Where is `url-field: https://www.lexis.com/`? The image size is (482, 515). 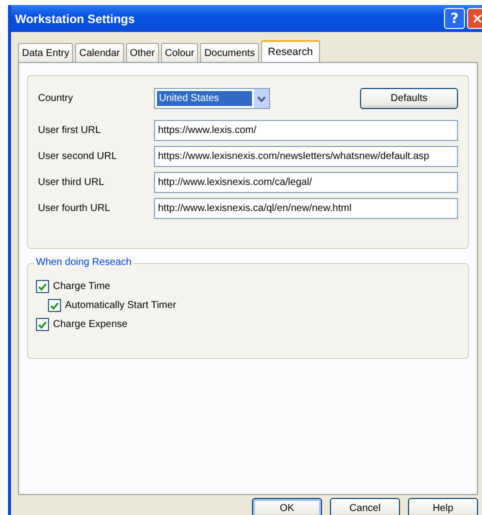 url-field: https://www.lexis.com/ is located at coordinates (306, 130).